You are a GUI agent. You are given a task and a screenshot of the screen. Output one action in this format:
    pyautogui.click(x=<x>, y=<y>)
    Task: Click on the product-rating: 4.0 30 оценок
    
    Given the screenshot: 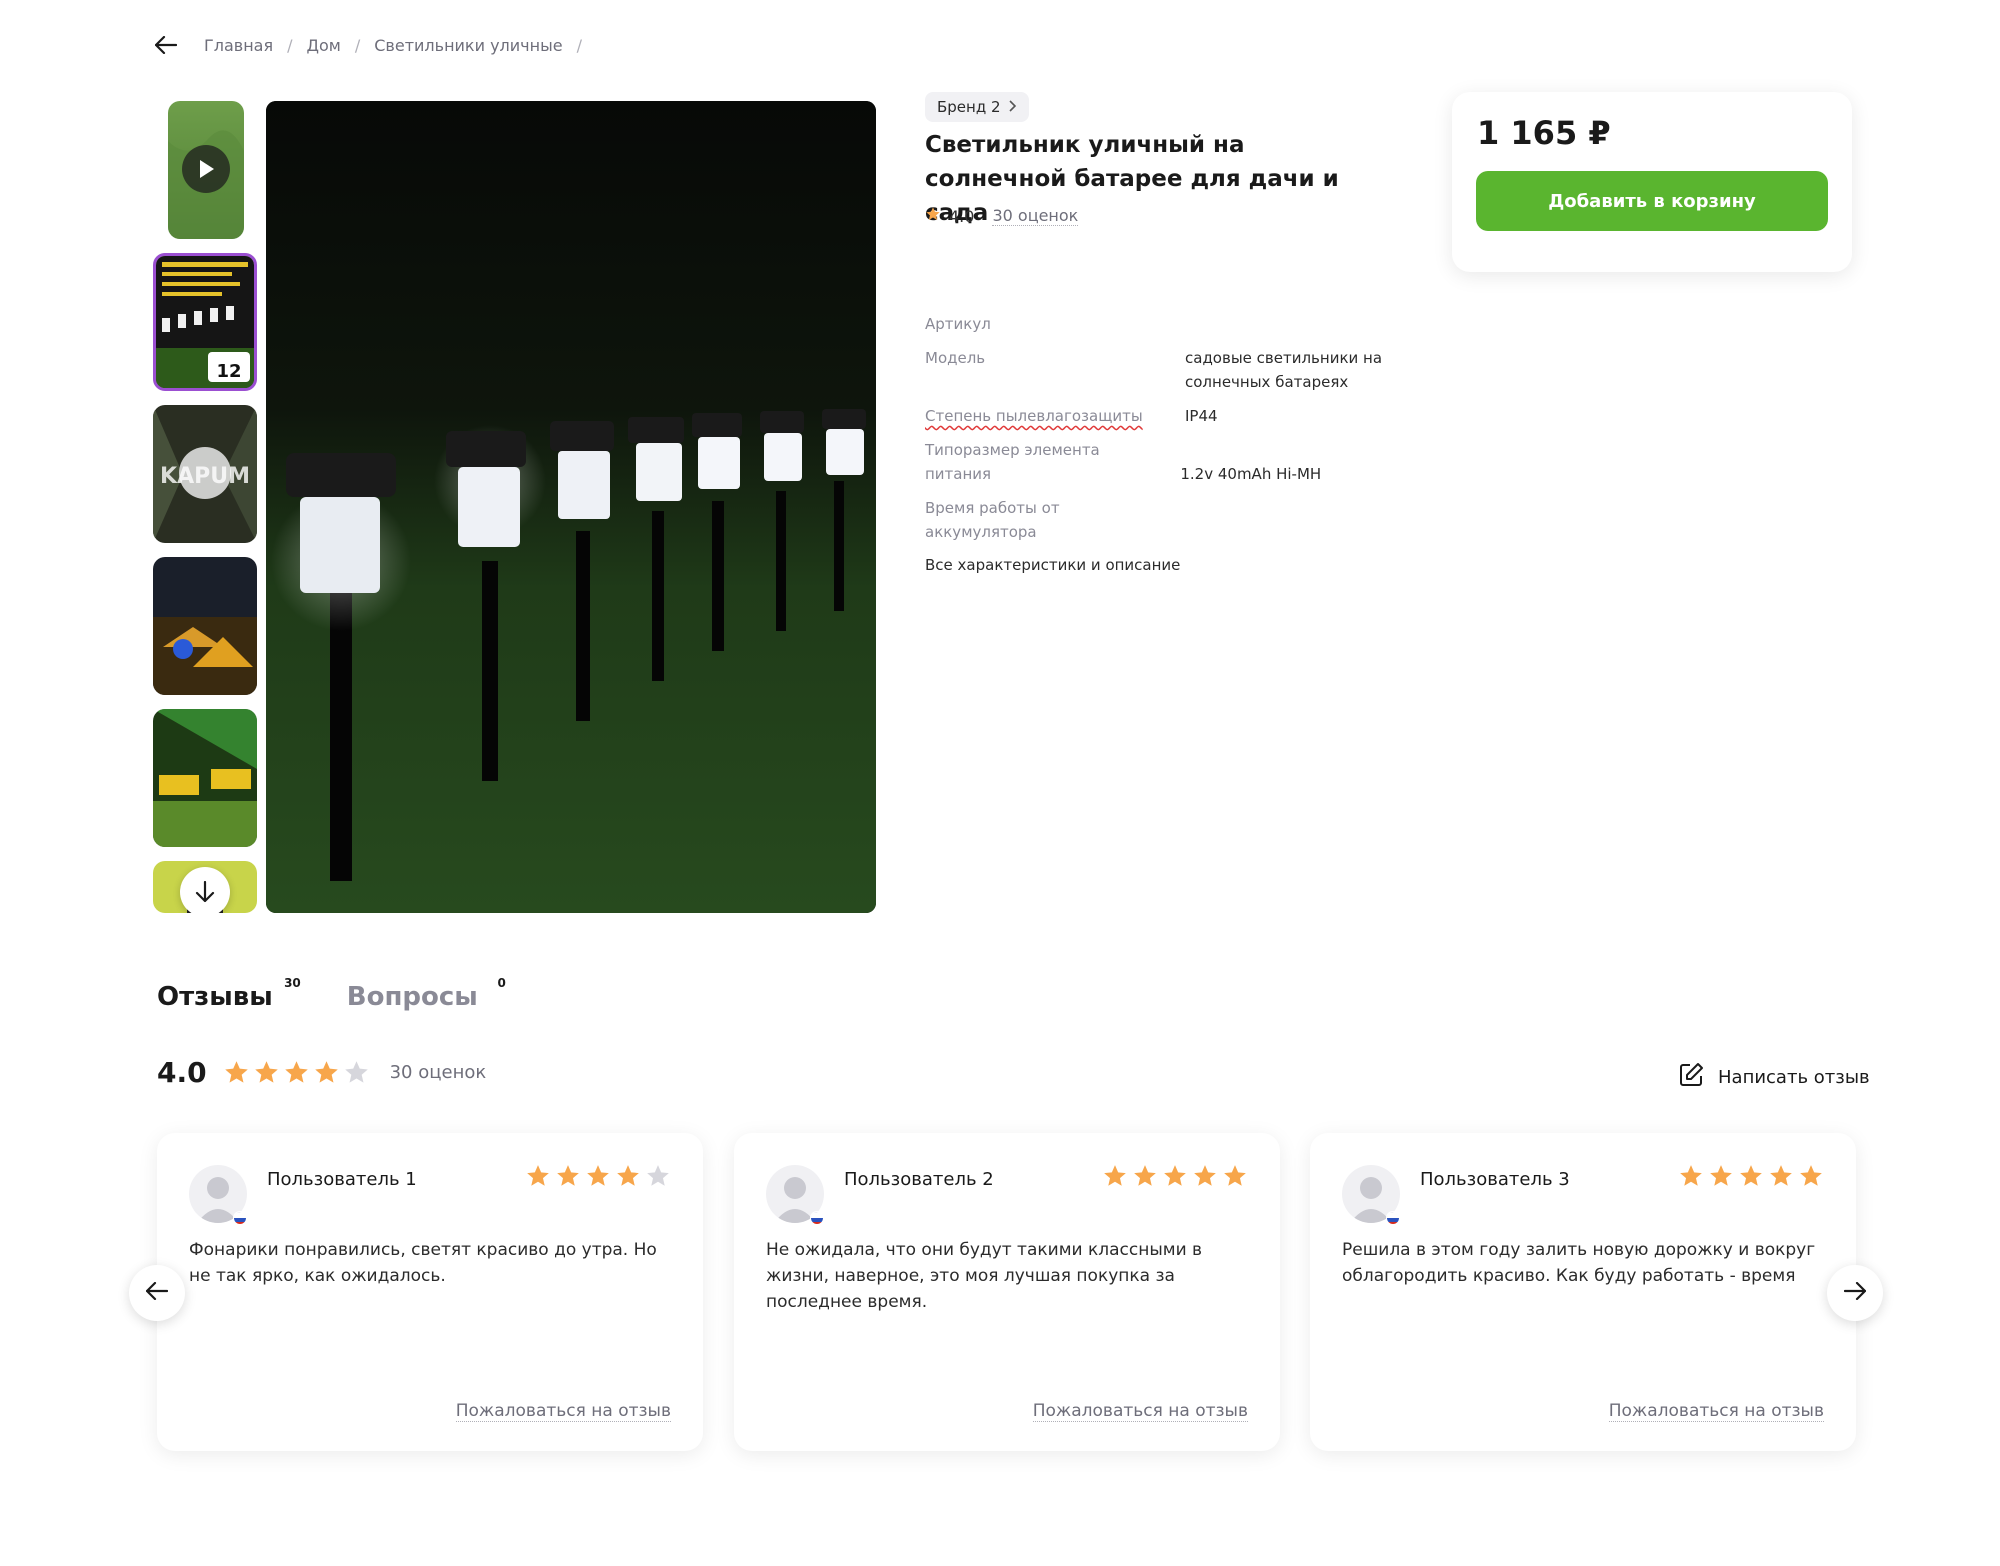 What is the action you would take?
    pyautogui.click(x=1002, y=216)
    